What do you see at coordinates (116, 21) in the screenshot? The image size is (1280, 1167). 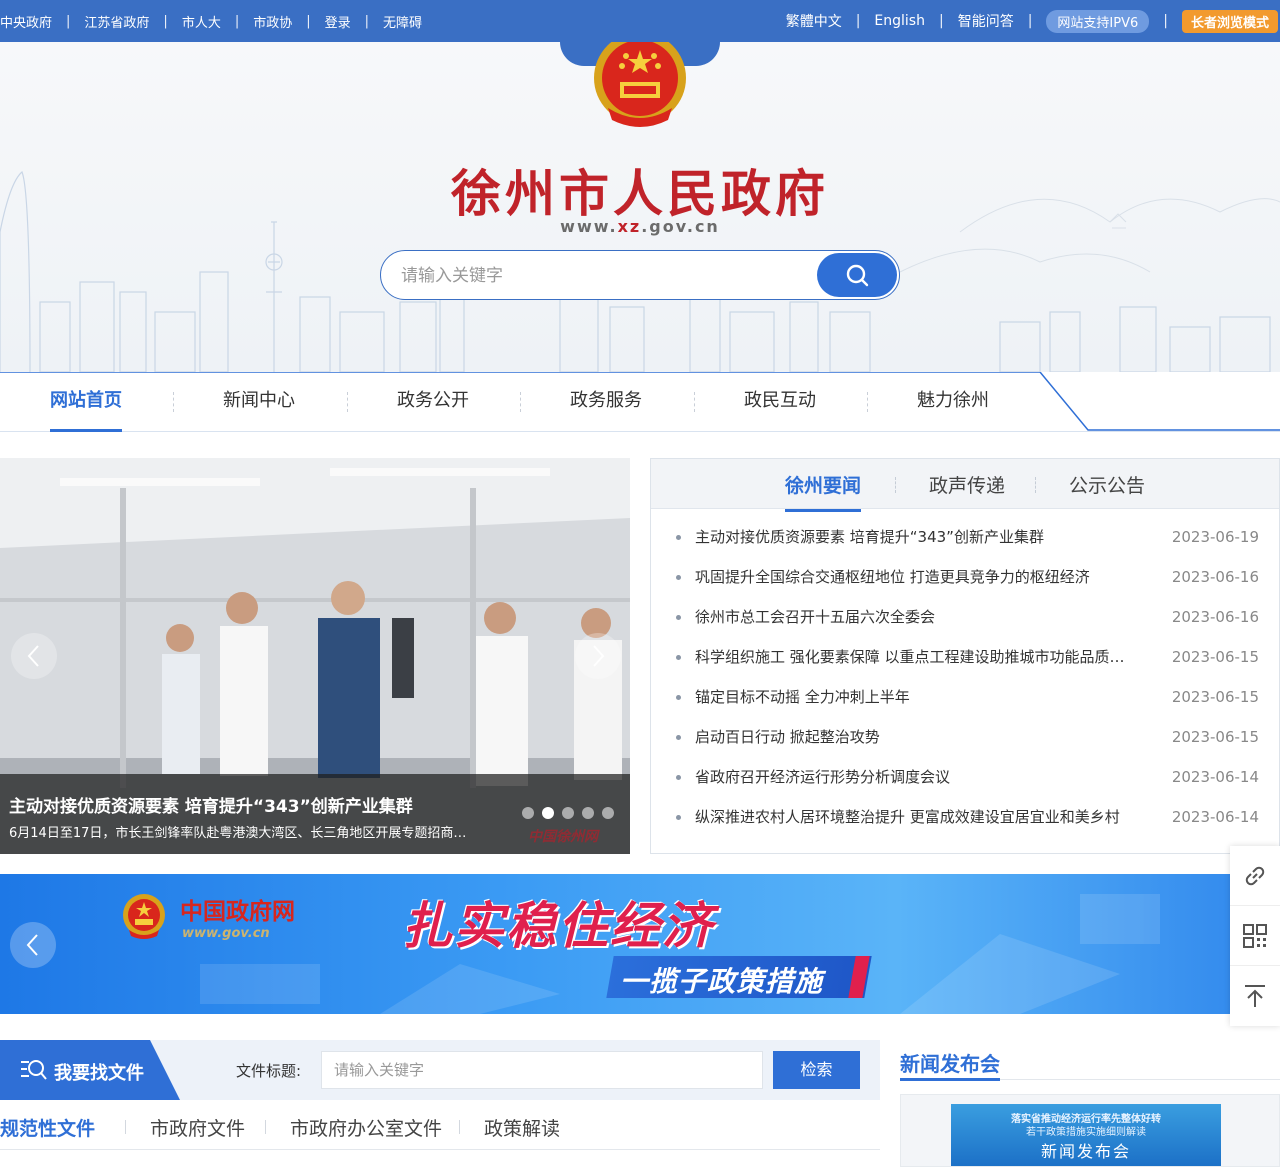 I see `link-jiangsu-gov: 江苏省政府` at bounding box center [116, 21].